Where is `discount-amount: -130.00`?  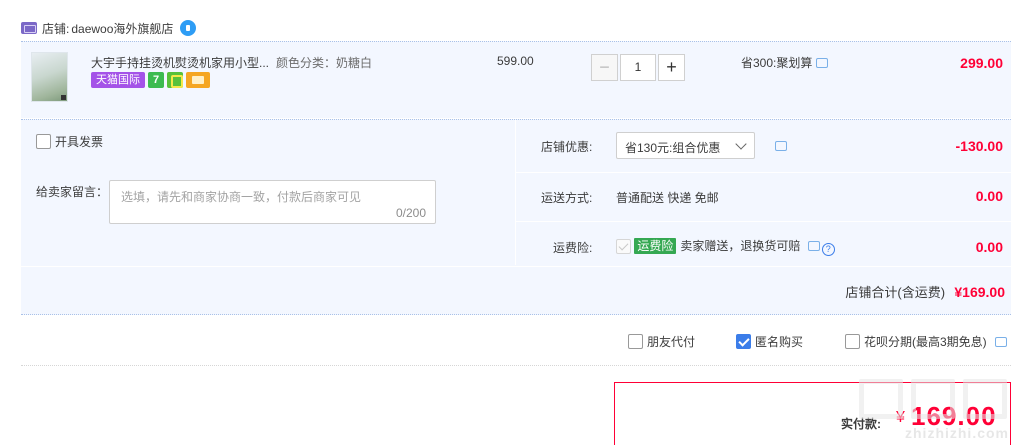
discount-amount: -130.00 is located at coordinates (979, 146).